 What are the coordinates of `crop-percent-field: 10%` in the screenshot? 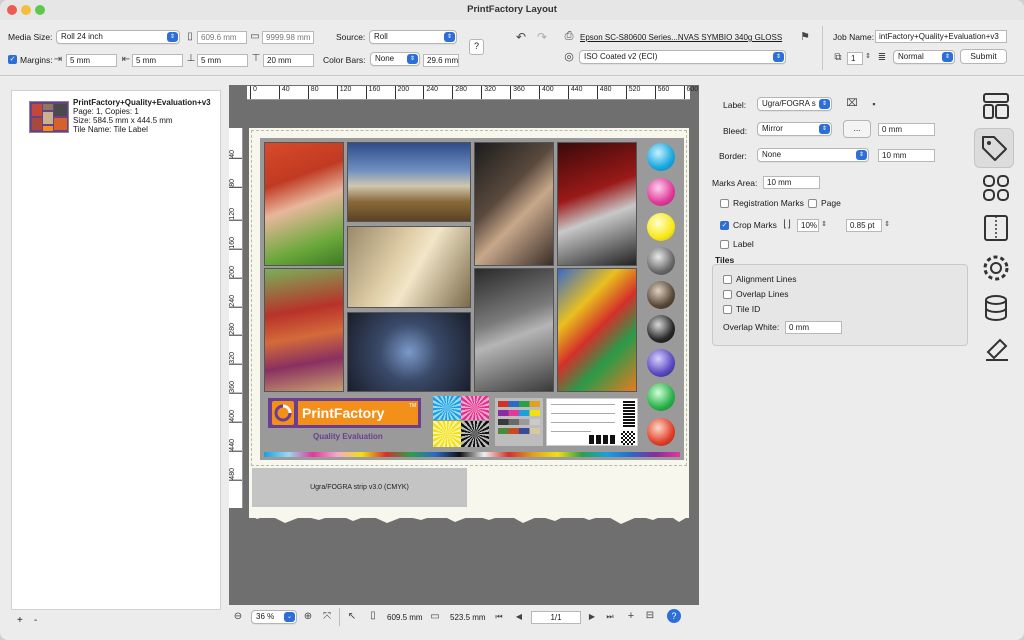 It's located at (808, 225).